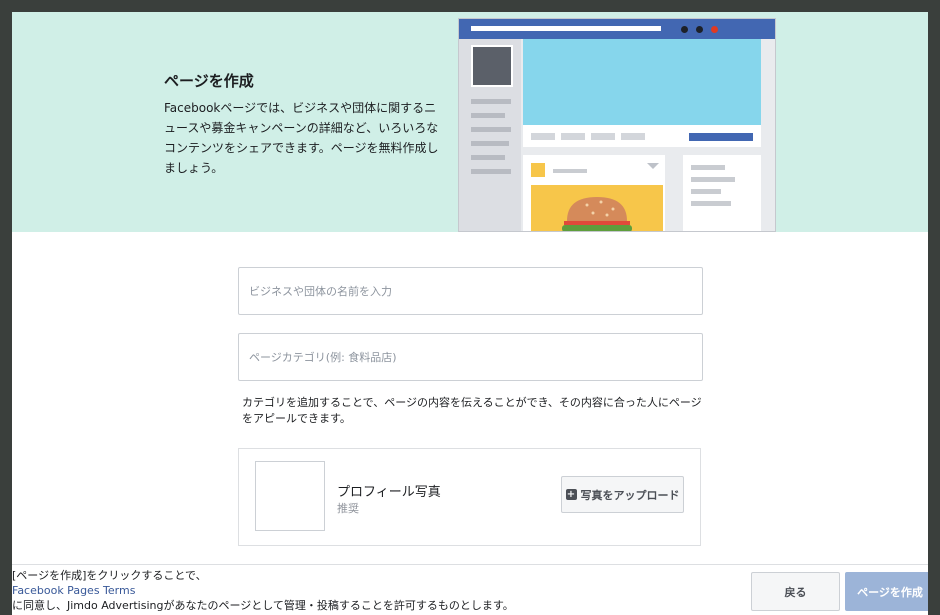 The width and height of the screenshot is (940, 615). Describe the element at coordinates (630, 495) in the screenshot. I see `upload-photo-label: 写真をアップロード` at that location.